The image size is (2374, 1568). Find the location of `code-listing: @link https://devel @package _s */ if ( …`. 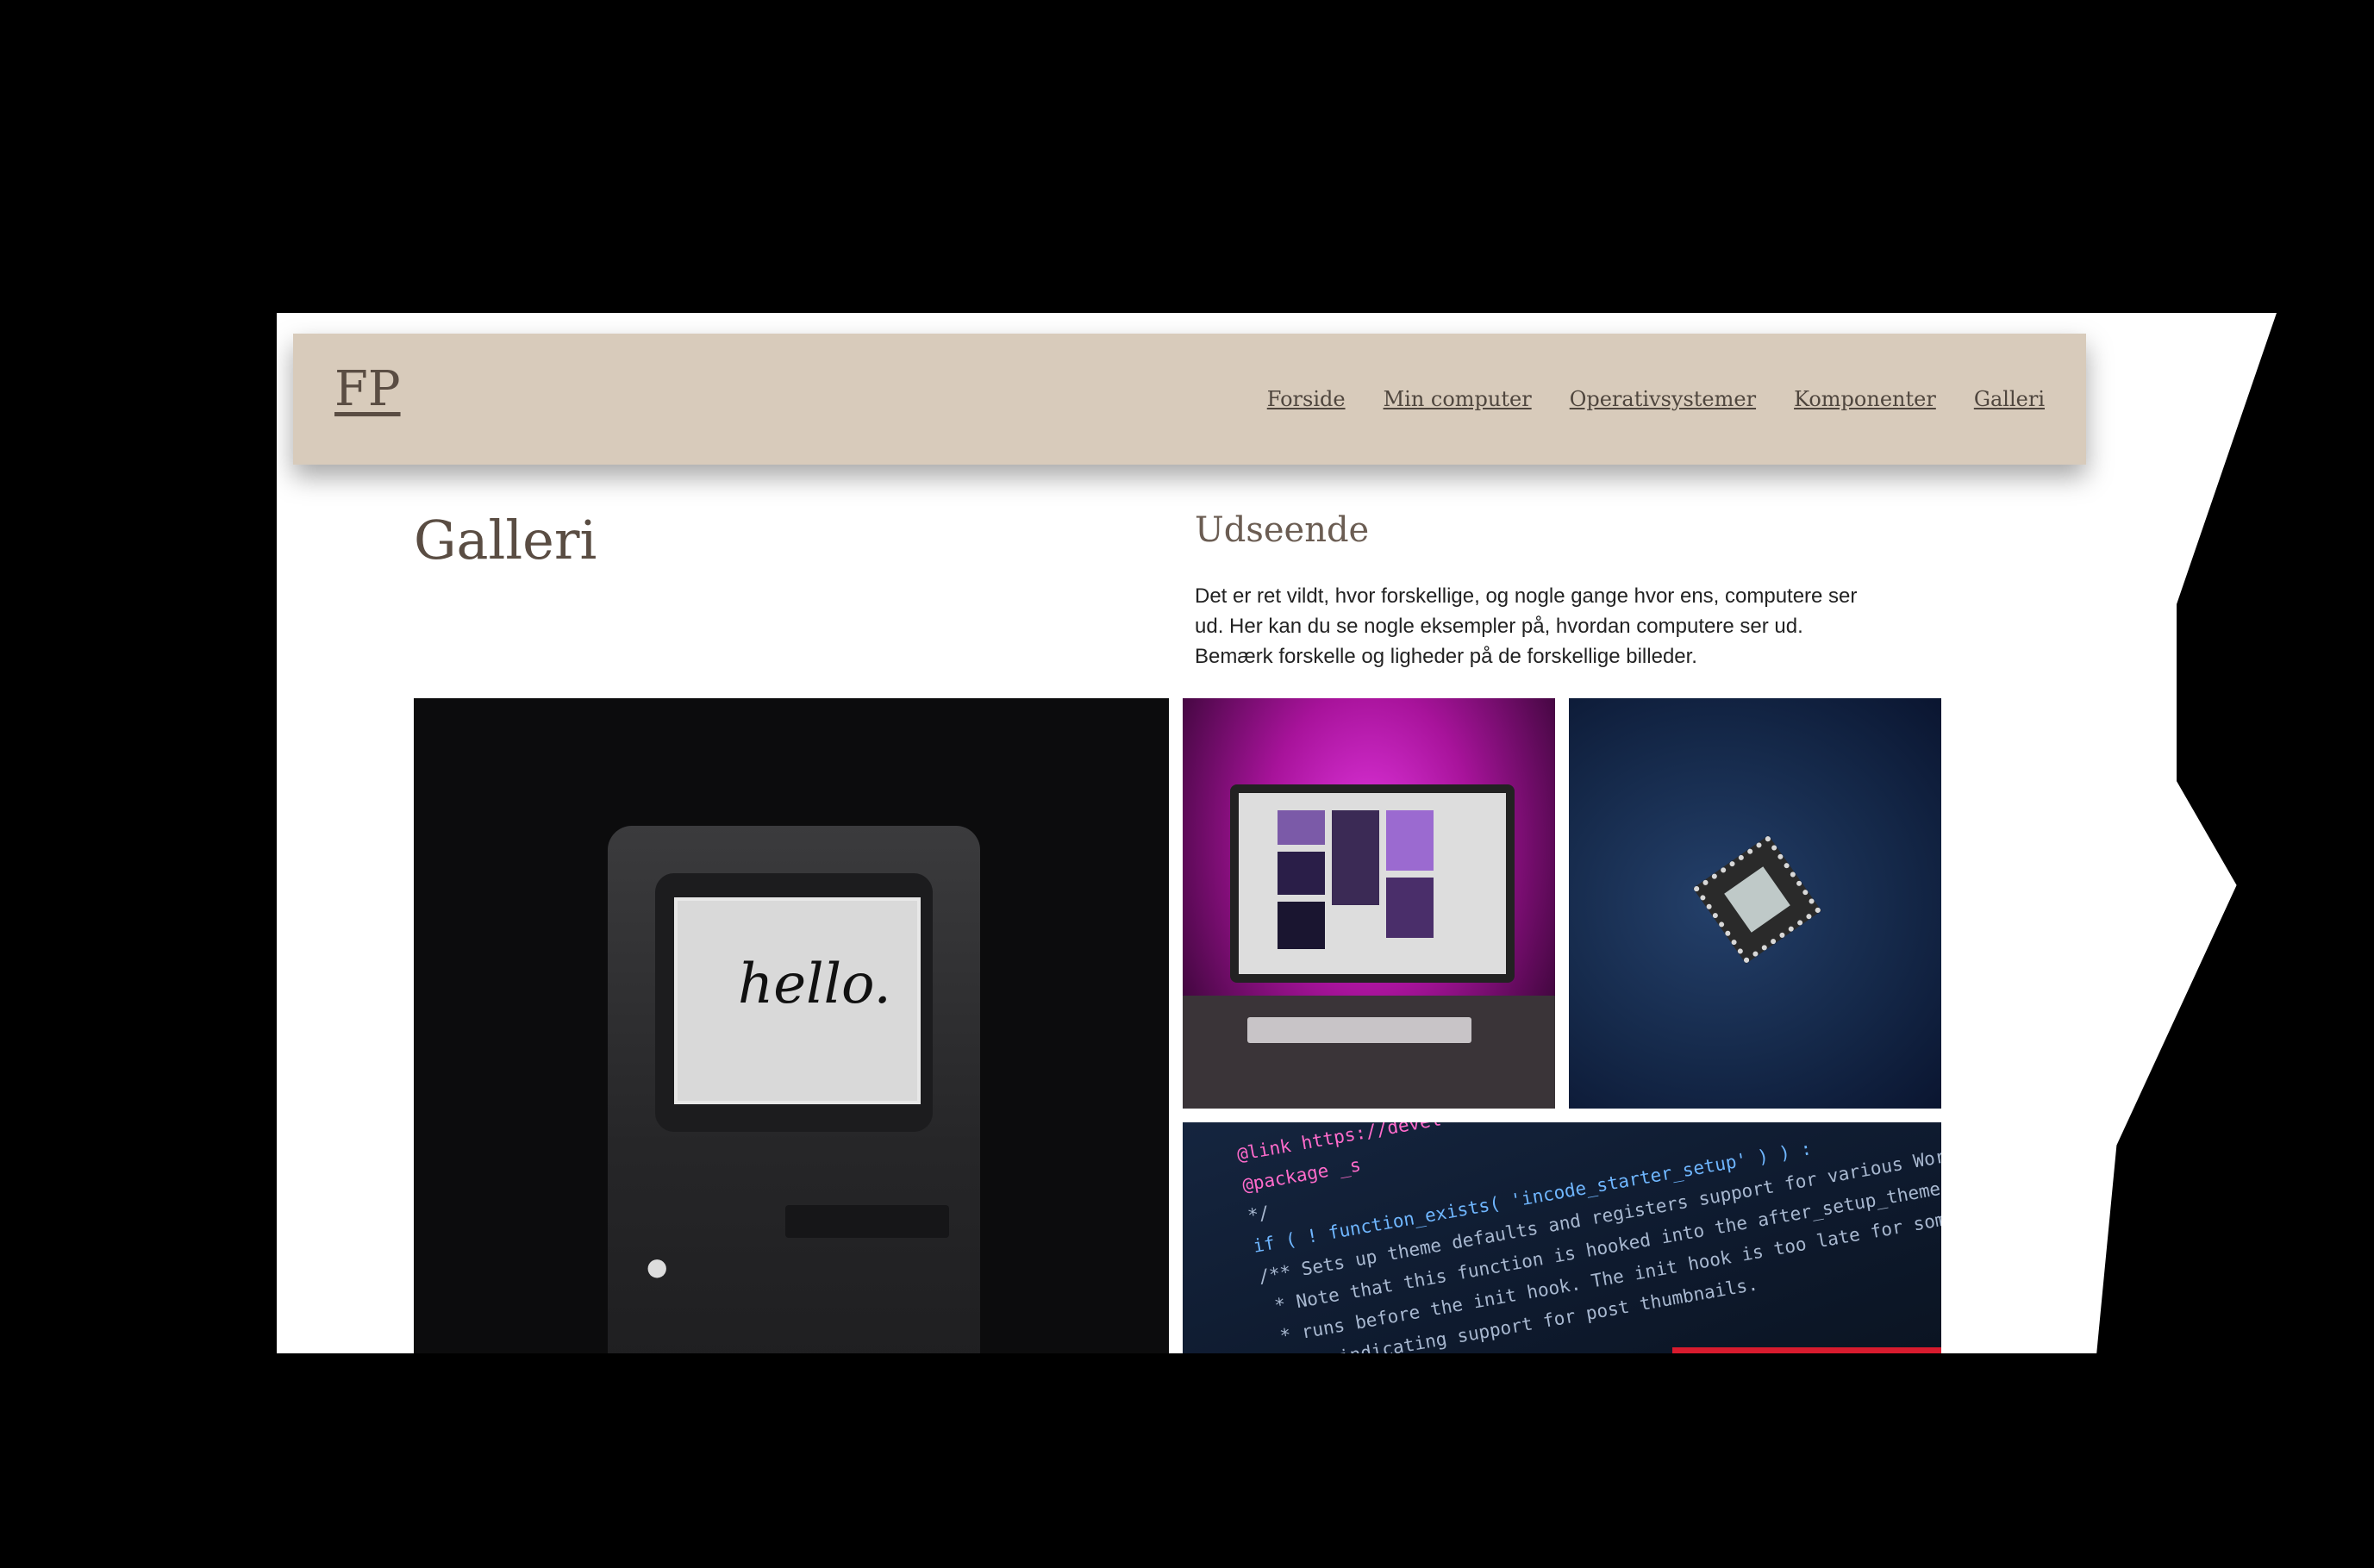

code-listing: @link https://devel @package _s */ if ( … is located at coordinates (1588, 1237).